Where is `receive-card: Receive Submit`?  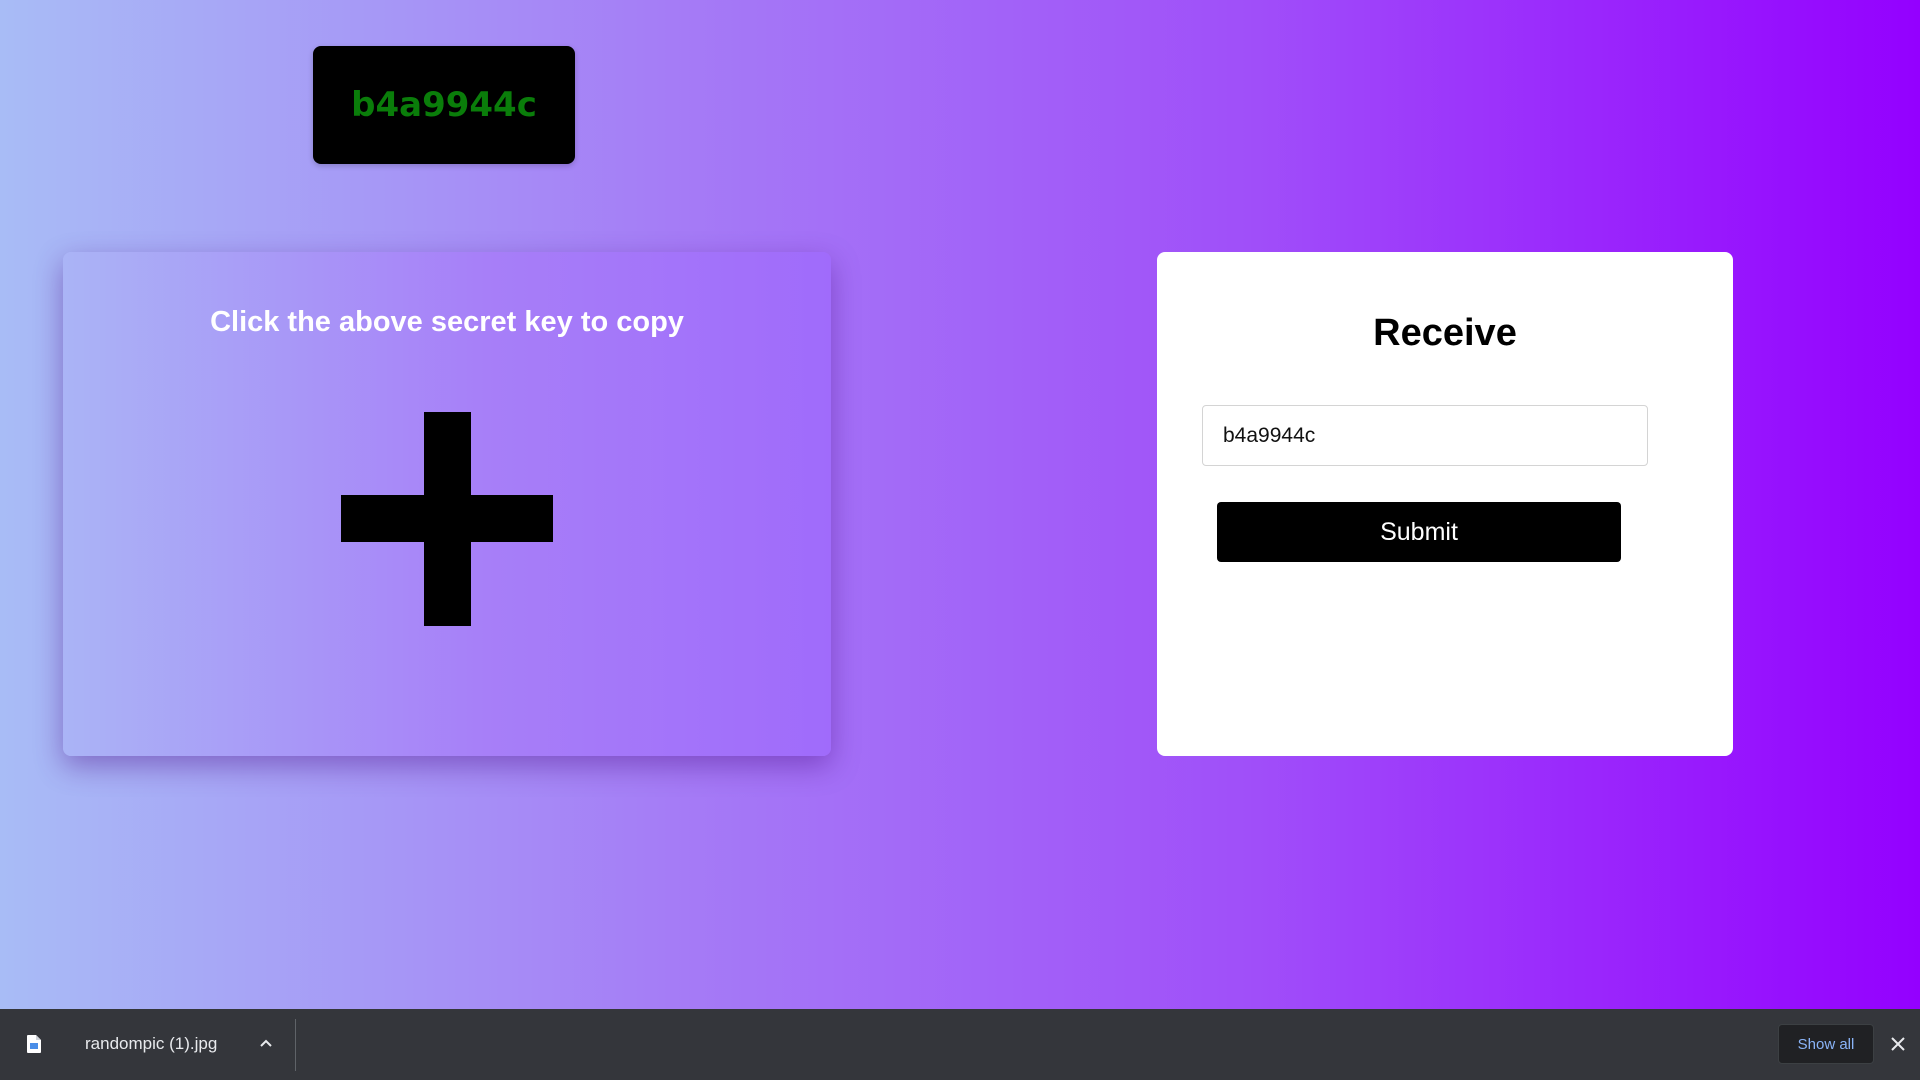
receive-card: Receive Submit is located at coordinates (1445, 504).